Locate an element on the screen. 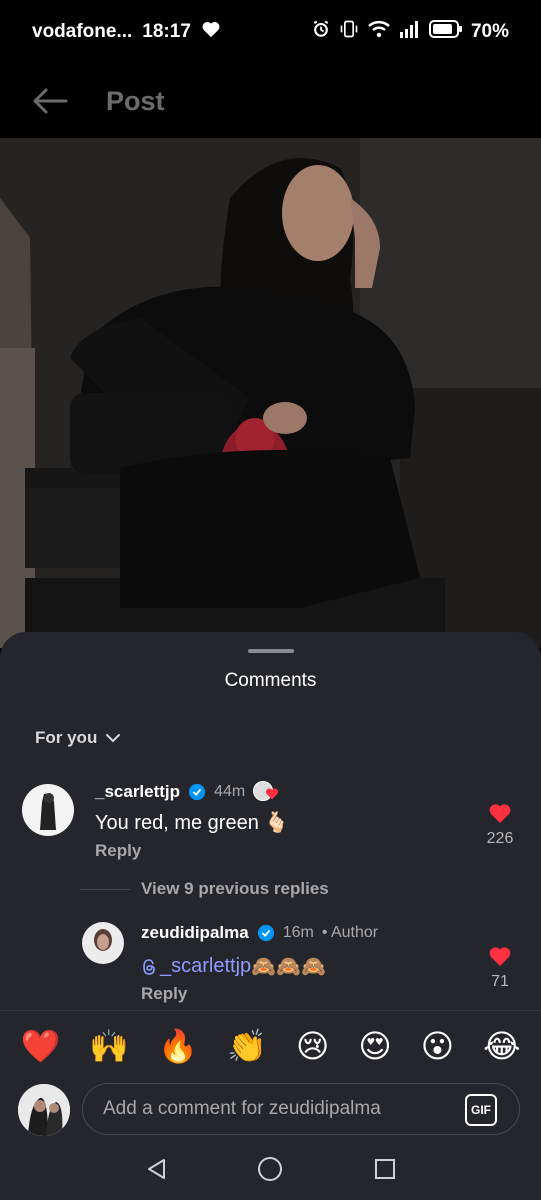 The width and height of the screenshot is (541, 1200). sort-label: For you is located at coordinates (66, 737).